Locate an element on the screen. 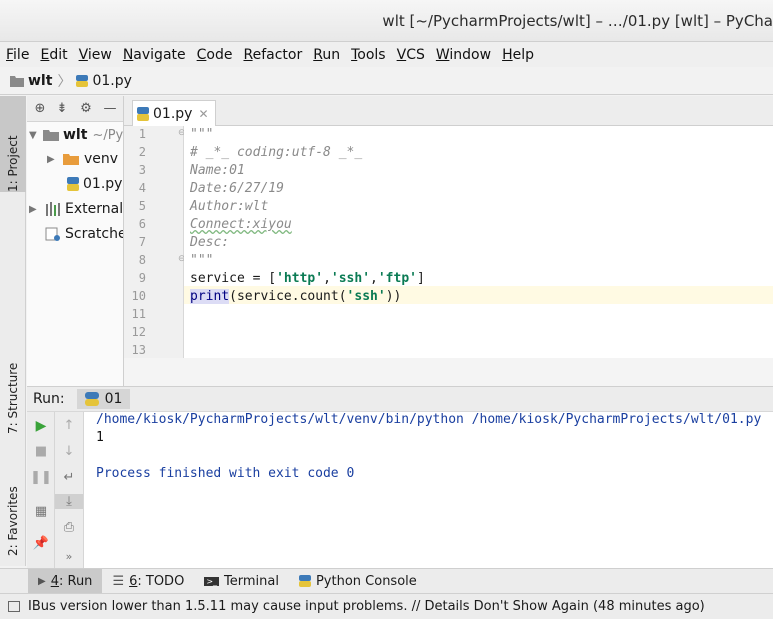 The image size is (773, 619). menu-edit: Edit is located at coordinates (53, 55).